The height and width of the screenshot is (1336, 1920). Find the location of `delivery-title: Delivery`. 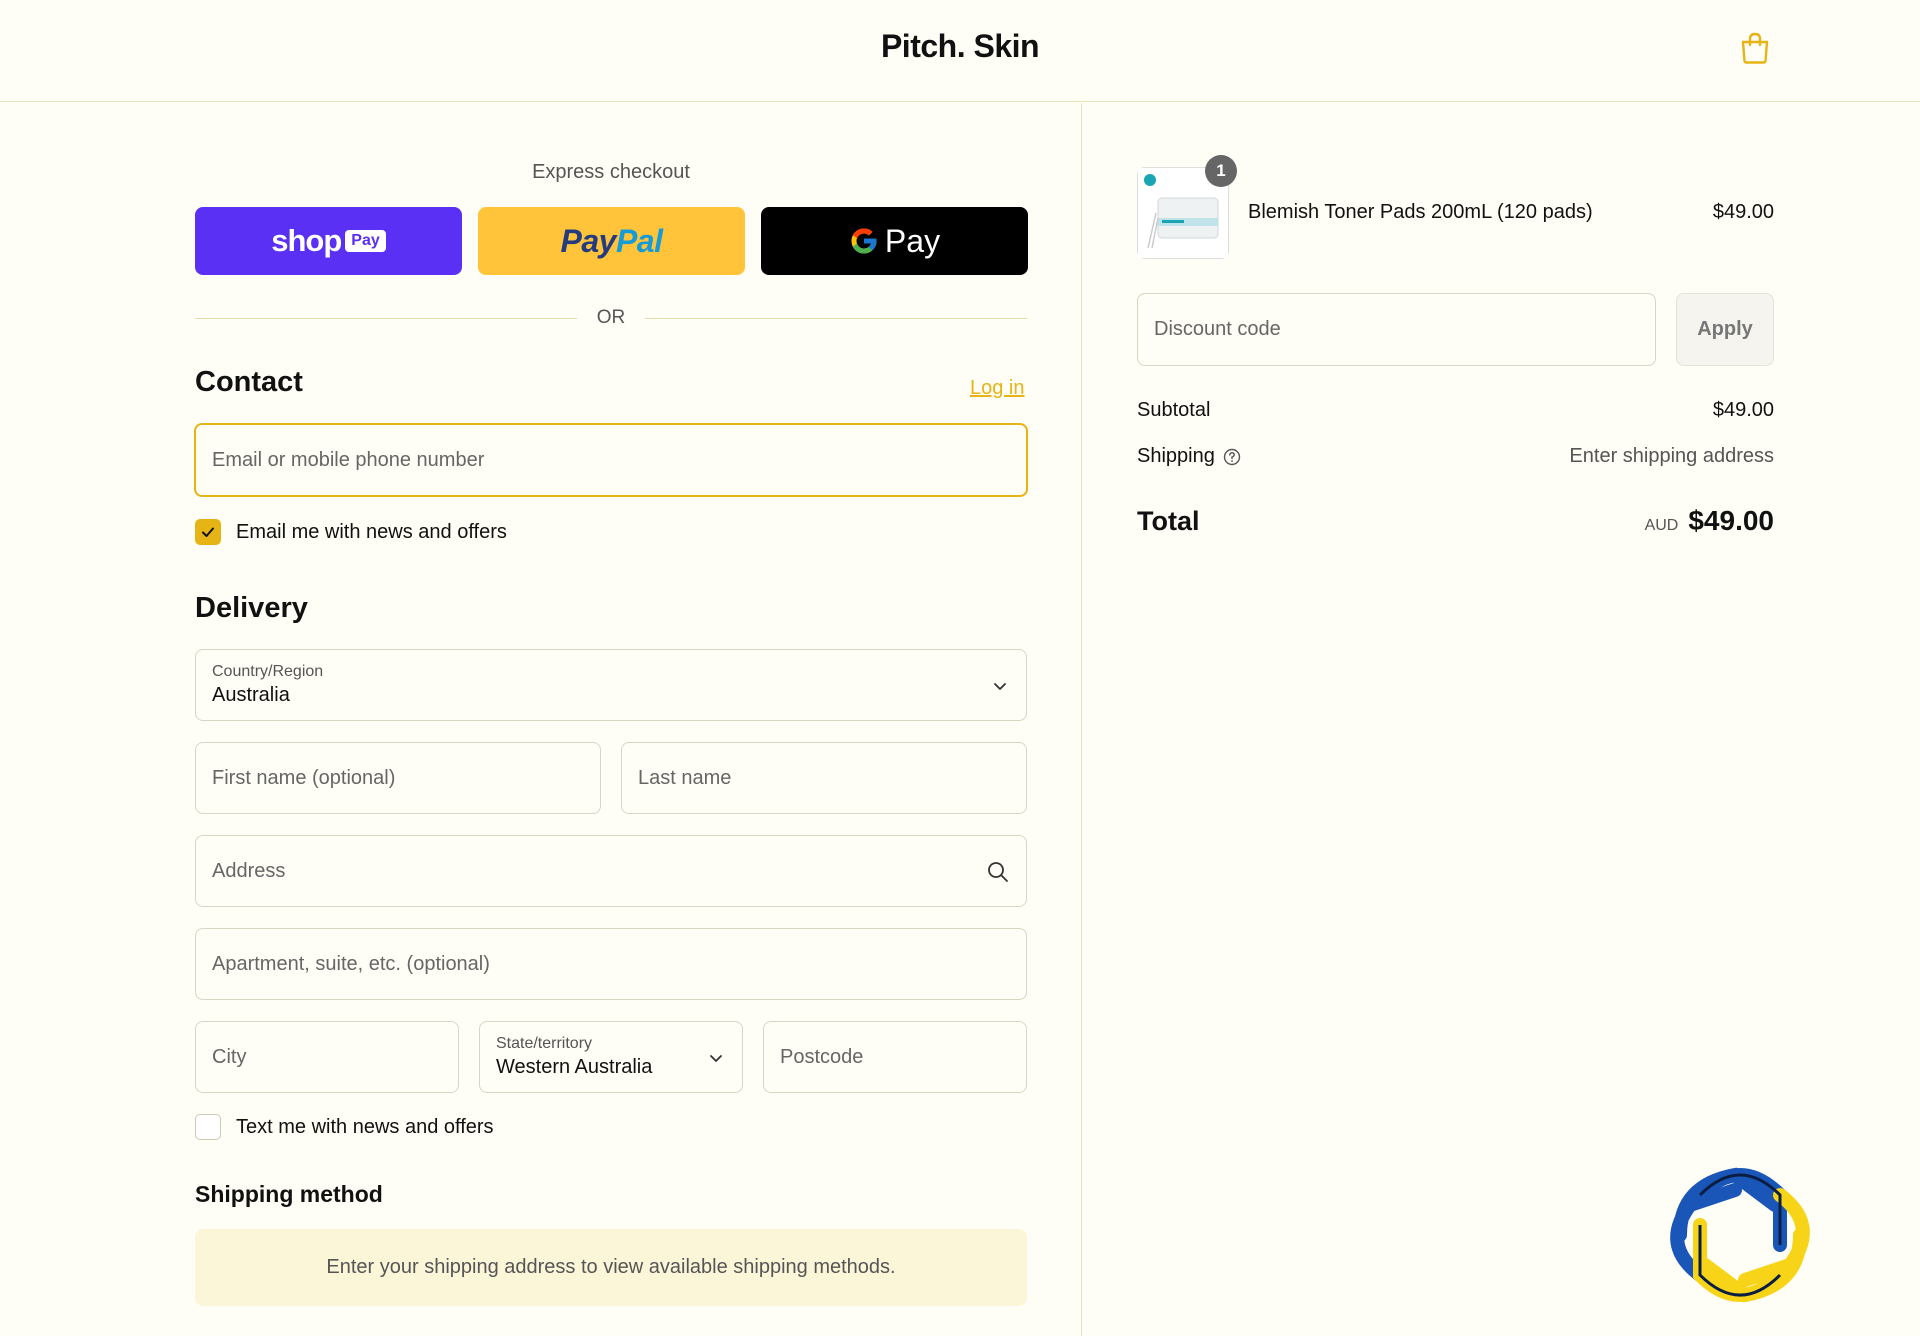

delivery-title: Delivery is located at coordinates (251, 608).